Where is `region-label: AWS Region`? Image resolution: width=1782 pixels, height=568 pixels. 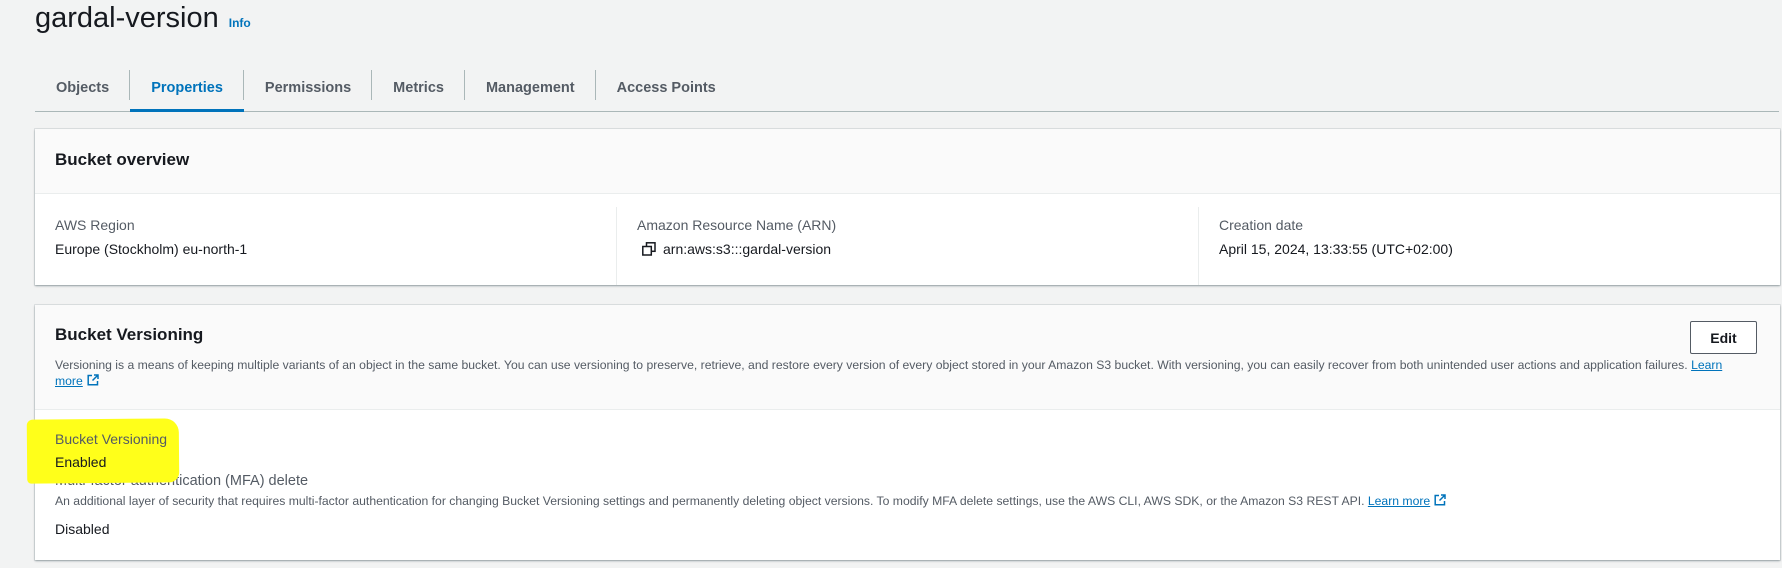 region-label: AWS Region is located at coordinates (95, 225).